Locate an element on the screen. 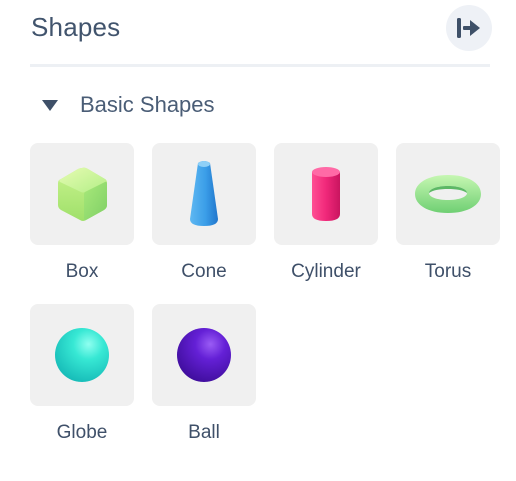 Image resolution: width=516 pixels, height=481 pixels. cone-icon is located at coordinates (204, 193).